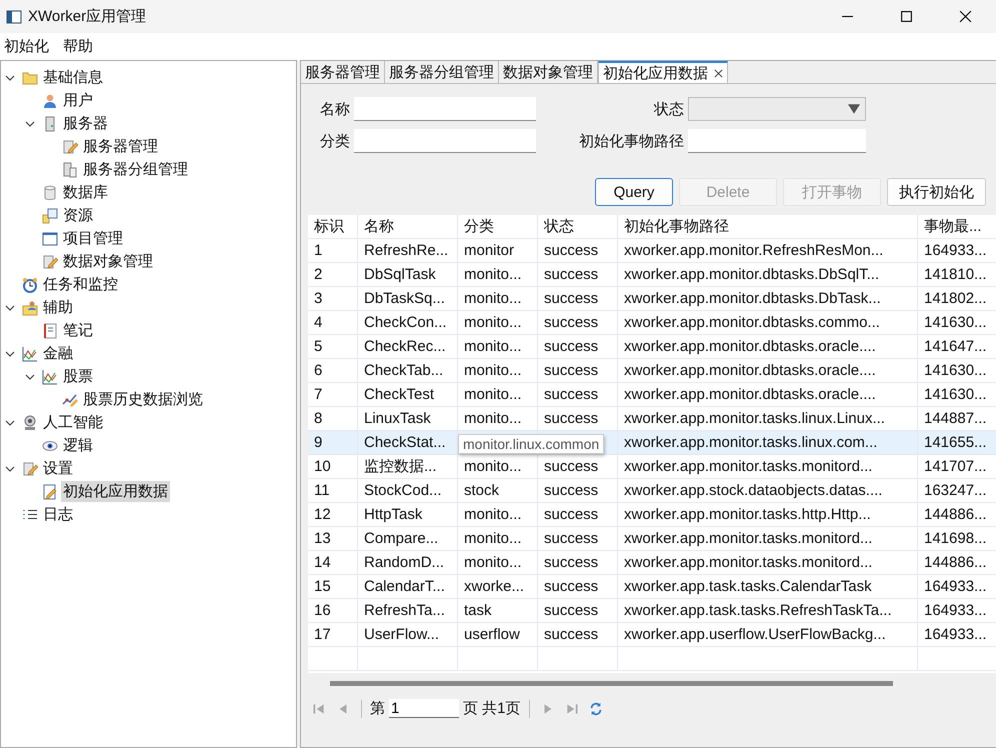  What do you see at coordinates (73, 422) in the screenshot?
I see `tree-item: 人工智能` at bounding box center [73, 422].